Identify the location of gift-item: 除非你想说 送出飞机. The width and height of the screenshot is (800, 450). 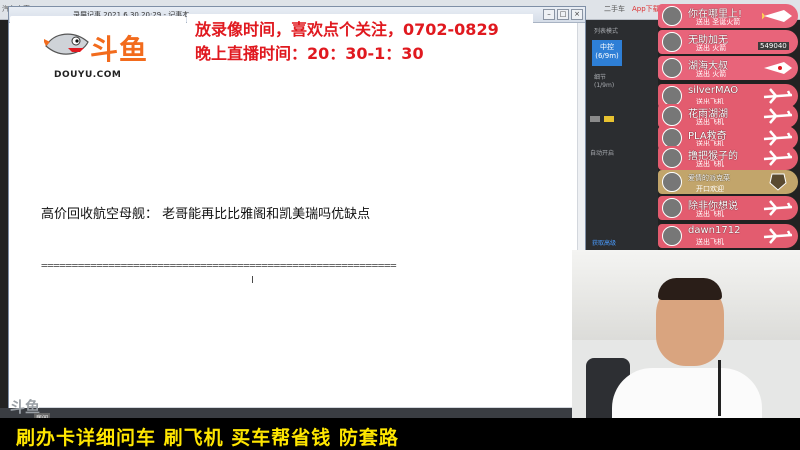
(728, 208).